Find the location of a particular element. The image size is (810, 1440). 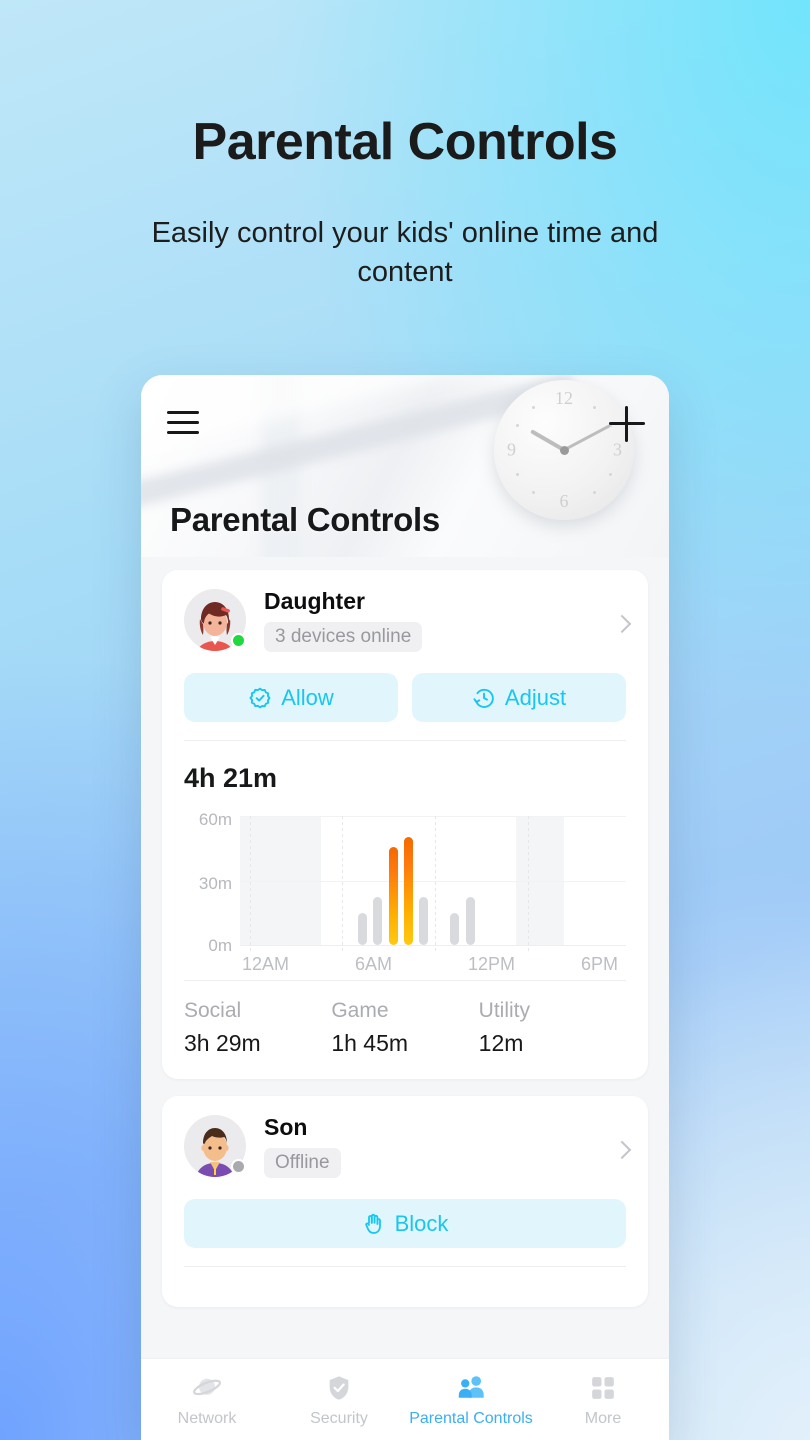

page-title: Parental Controls is located at coordinates (305, 519).